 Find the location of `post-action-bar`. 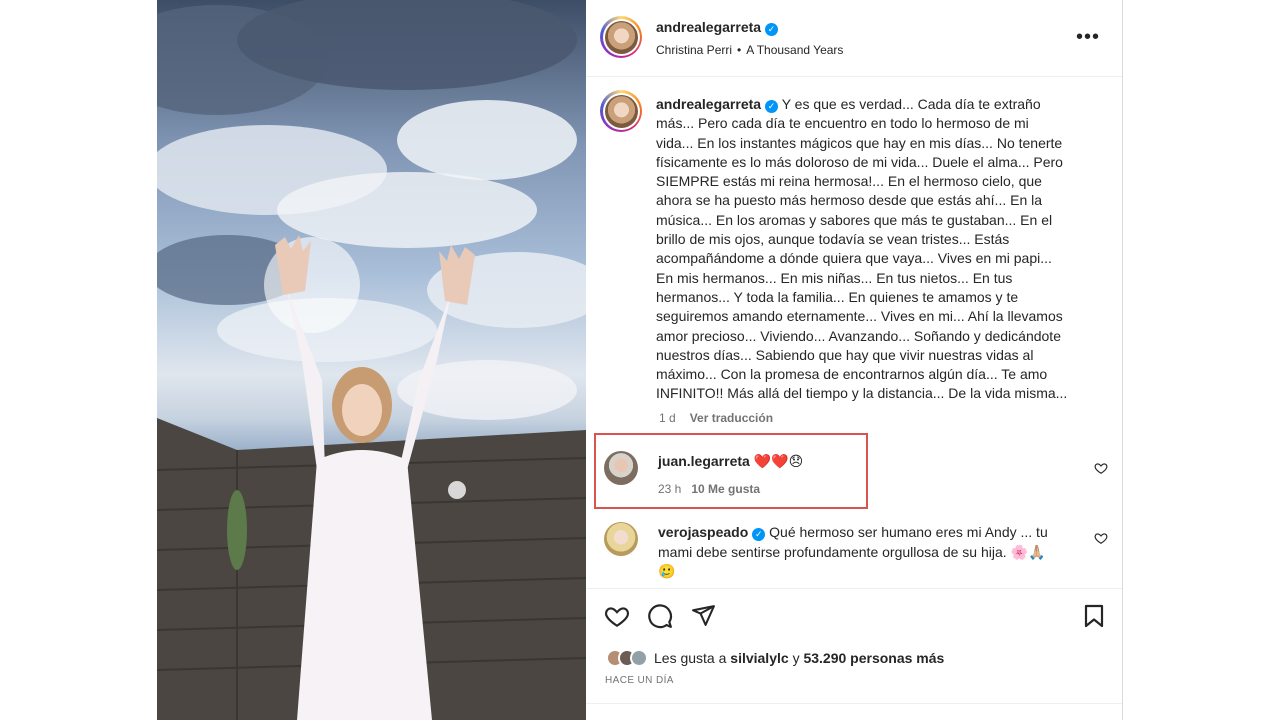

post-action-bar is located at coordinates (854, 616).